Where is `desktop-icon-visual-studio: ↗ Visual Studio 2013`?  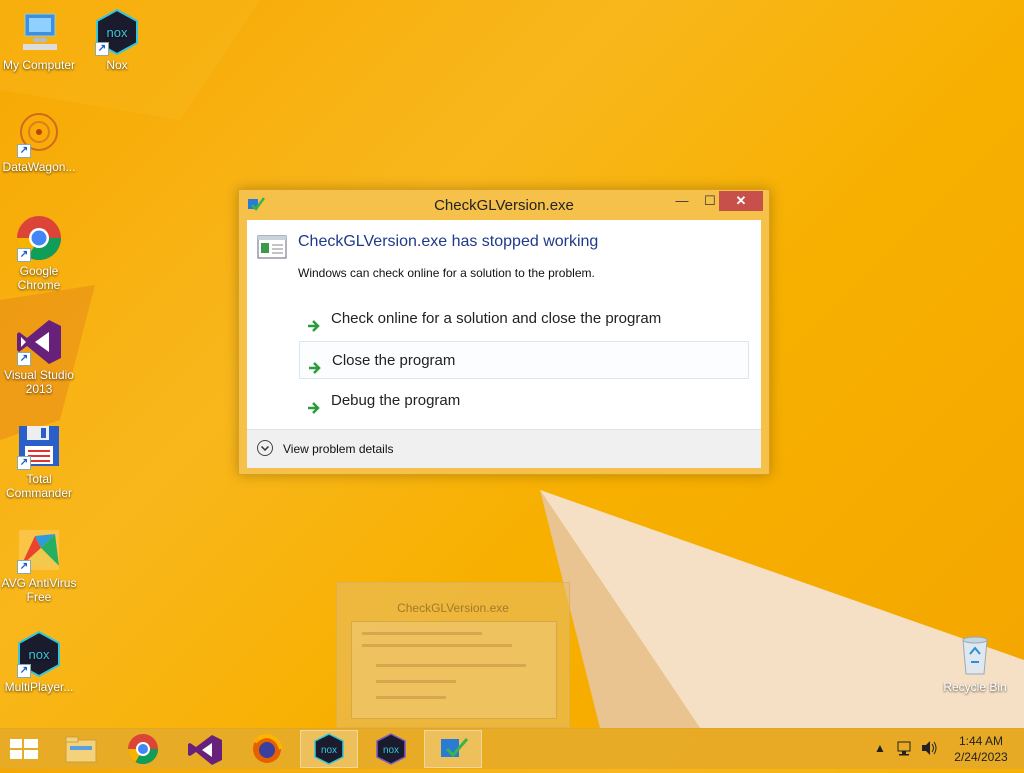
desktop-icon-visual-studio: ↗ Visual Studio 2013 is located at coordinates (39, 357).